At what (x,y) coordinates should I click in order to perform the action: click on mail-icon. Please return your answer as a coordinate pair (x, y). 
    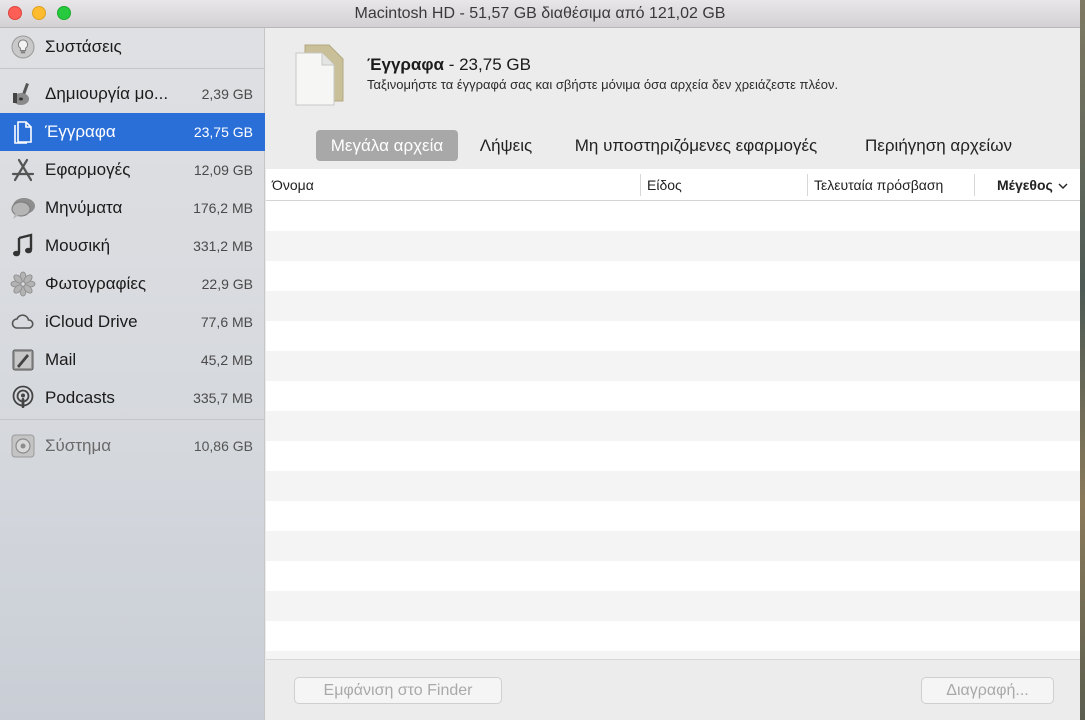
    Looking at the image, I should click on (22, 360).